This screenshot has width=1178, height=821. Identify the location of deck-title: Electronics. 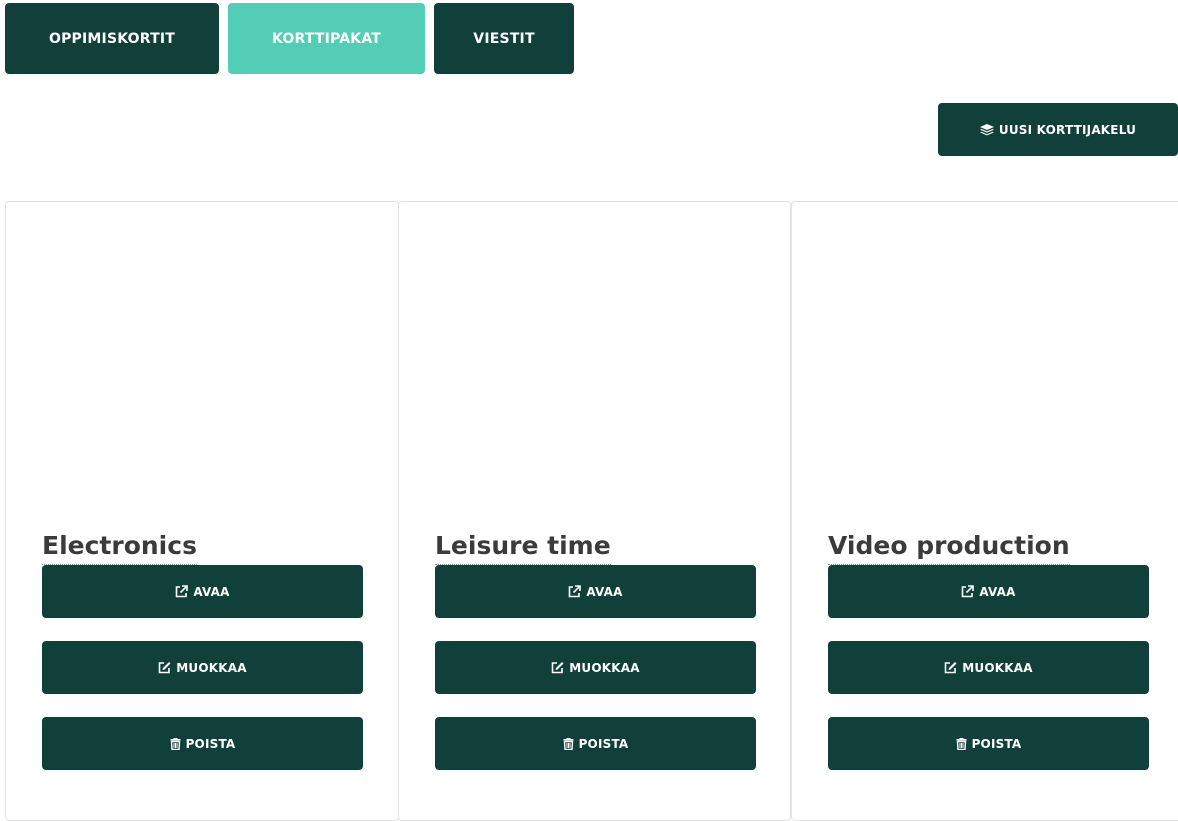
(119, 546).